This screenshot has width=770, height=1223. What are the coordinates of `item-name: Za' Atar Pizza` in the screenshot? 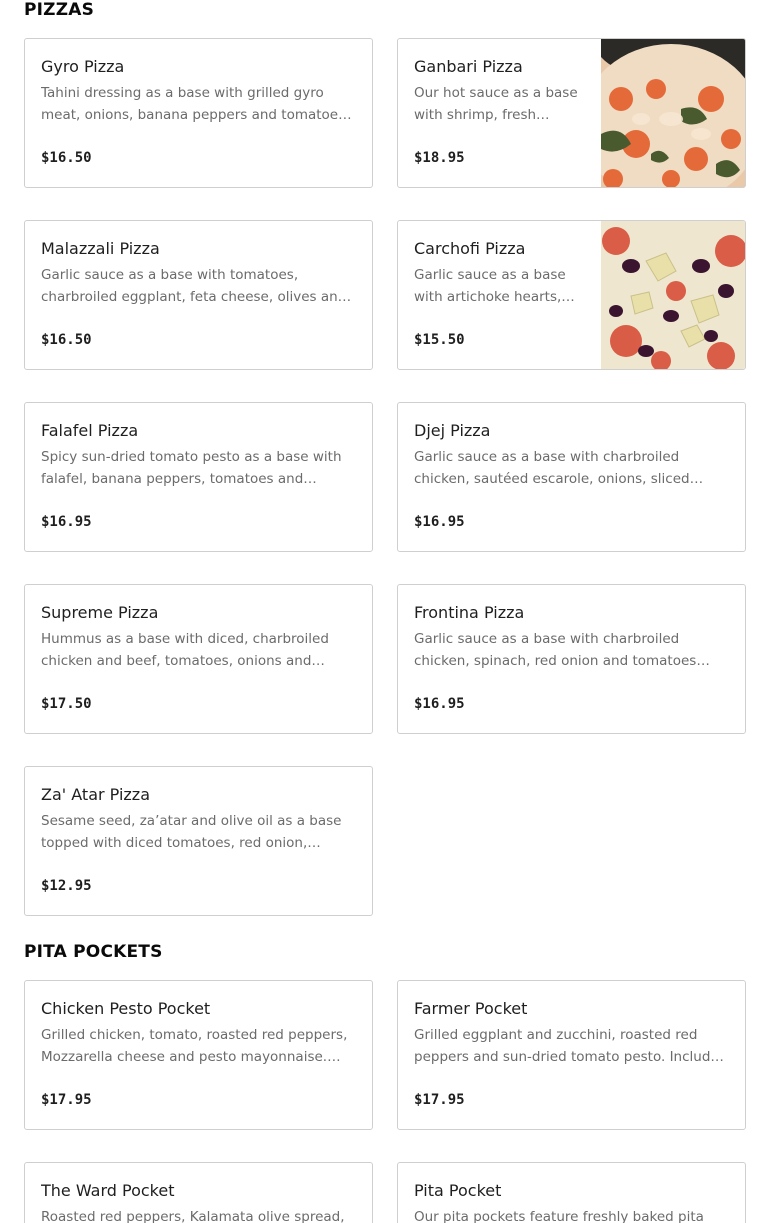 It's located at (95, 794).